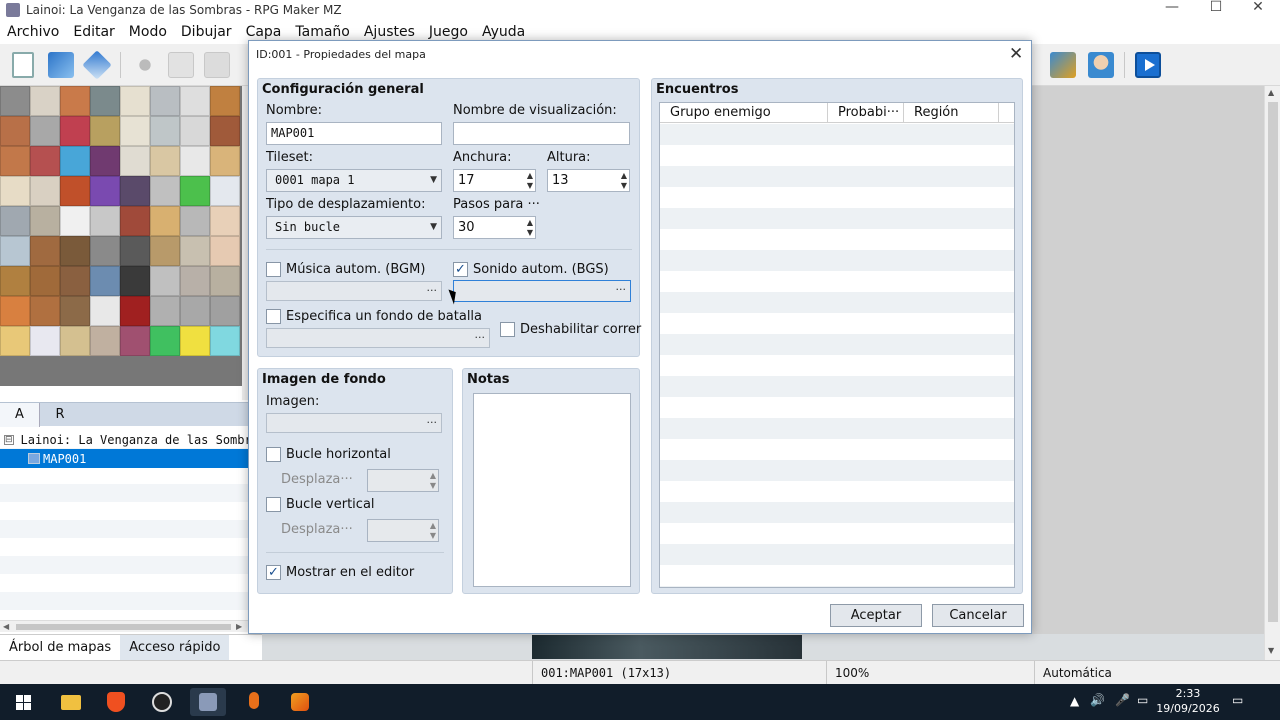 Image resolution: width=1280 pixels, height=720 pixels. Describe the element at coordinates (354, 133) in the screenshot. I see `name-input: MAP001` at that location.